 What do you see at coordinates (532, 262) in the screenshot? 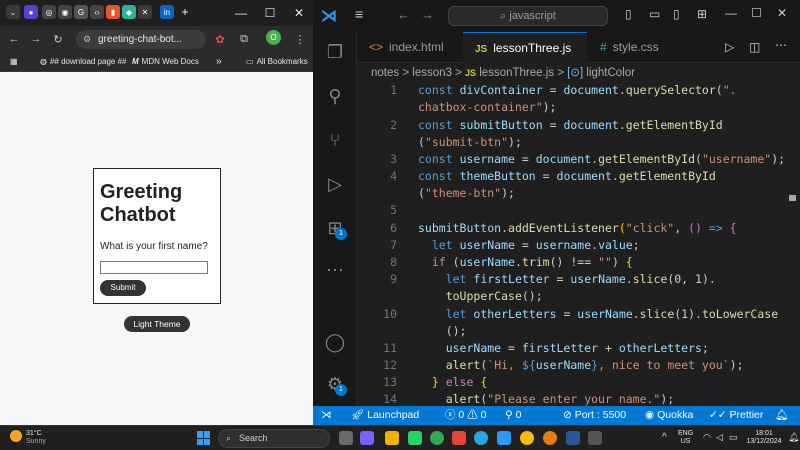
I see `code-line: if (userName.trim() !== "") {` at bounding box center [532, 262].